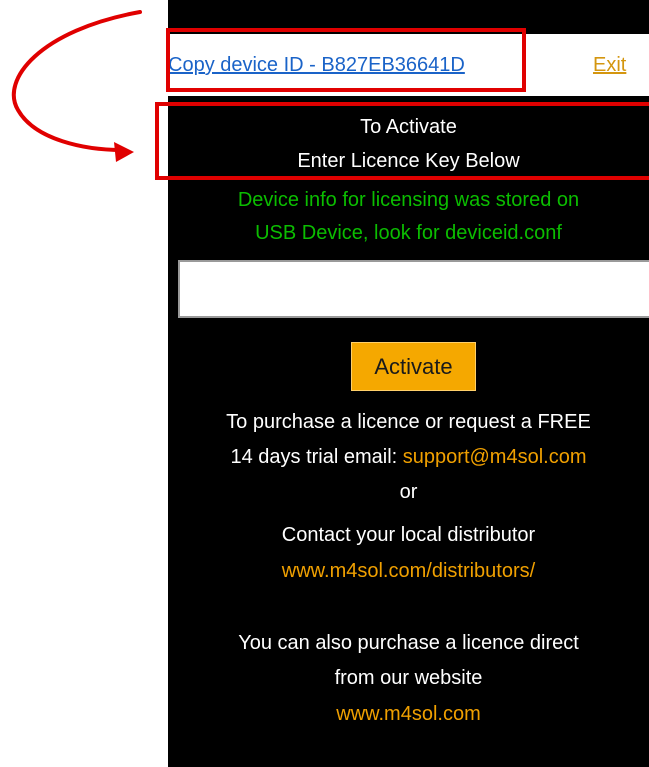 The height and width of the screenshot is (767, 649). Describe the element at coordinates (408, 492) in the screenshot. I see `or-label: or` at that location.